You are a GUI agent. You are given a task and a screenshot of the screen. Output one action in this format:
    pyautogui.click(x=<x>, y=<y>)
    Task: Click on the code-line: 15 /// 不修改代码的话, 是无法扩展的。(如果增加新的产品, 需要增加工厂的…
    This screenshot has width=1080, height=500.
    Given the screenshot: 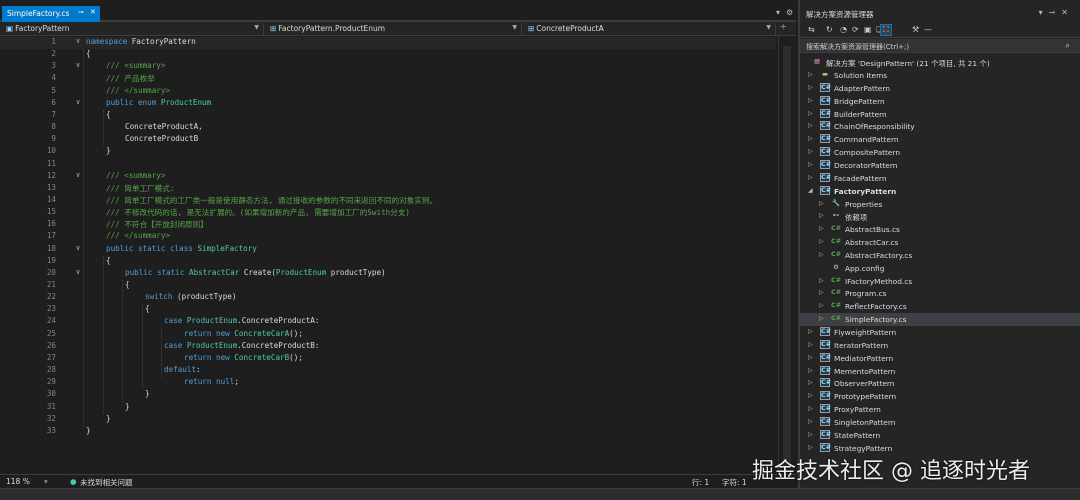 What is the action you would take?
    pyautogui.click(x=388, y=213)
    